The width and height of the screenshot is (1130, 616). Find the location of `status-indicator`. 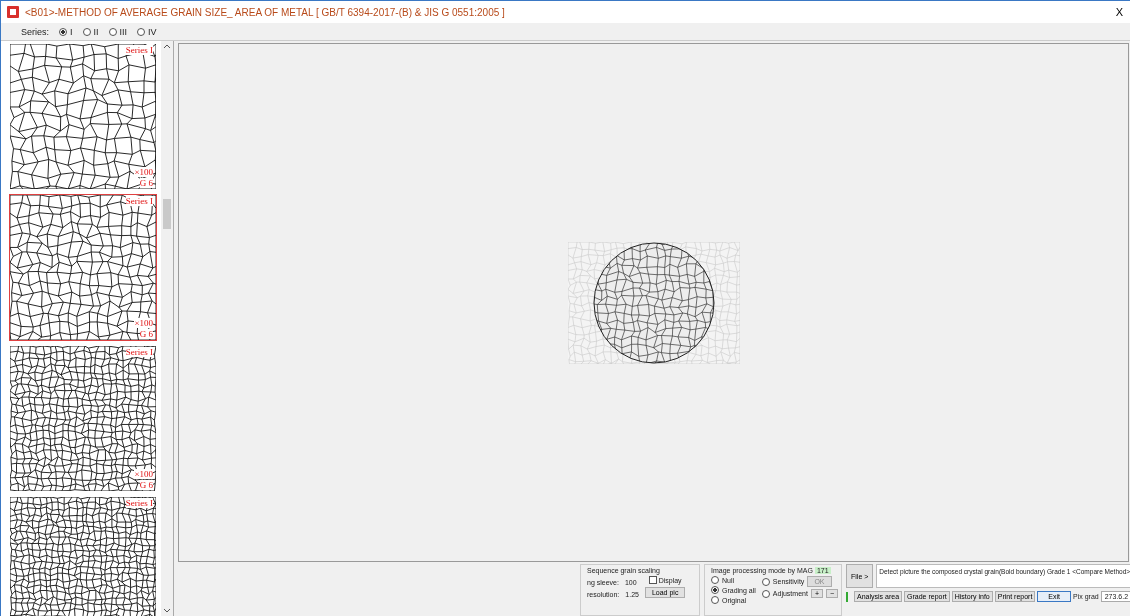

status-indicator is located at coordinates (847, 596).